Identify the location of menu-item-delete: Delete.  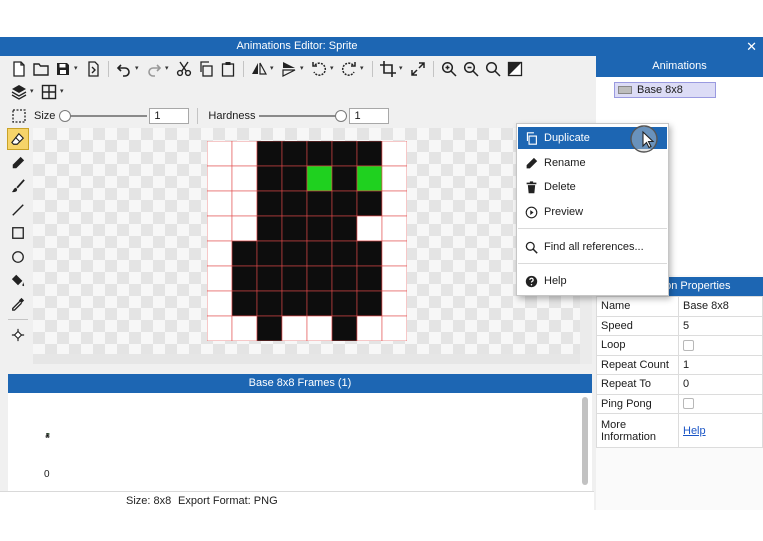
(592, 187).